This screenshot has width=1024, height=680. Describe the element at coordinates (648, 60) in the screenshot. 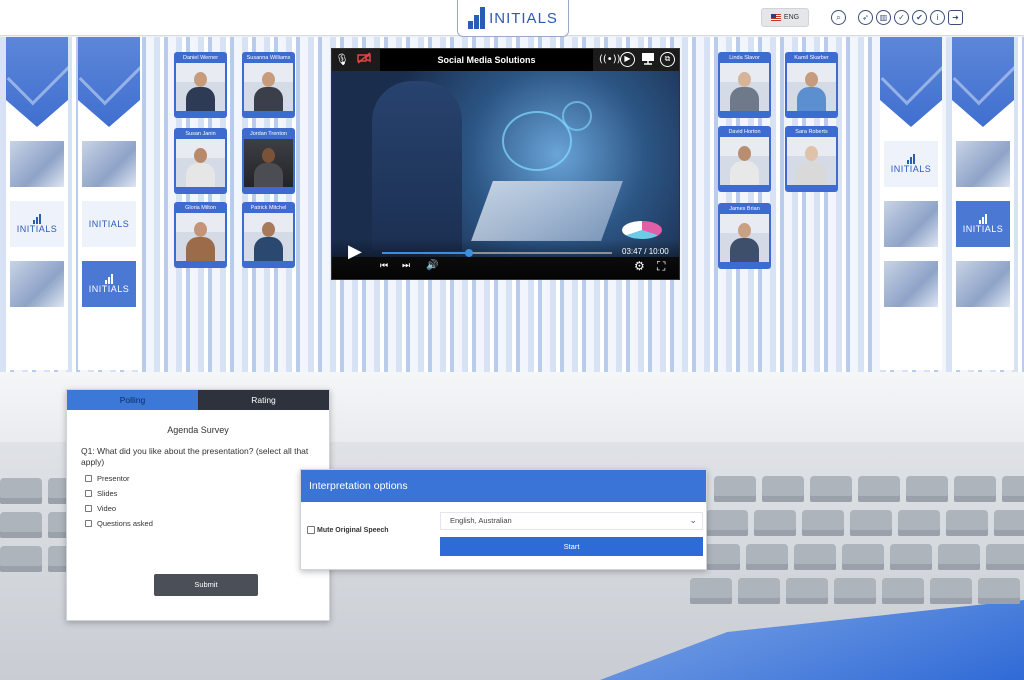

I see `screen-share-icon` at that location.